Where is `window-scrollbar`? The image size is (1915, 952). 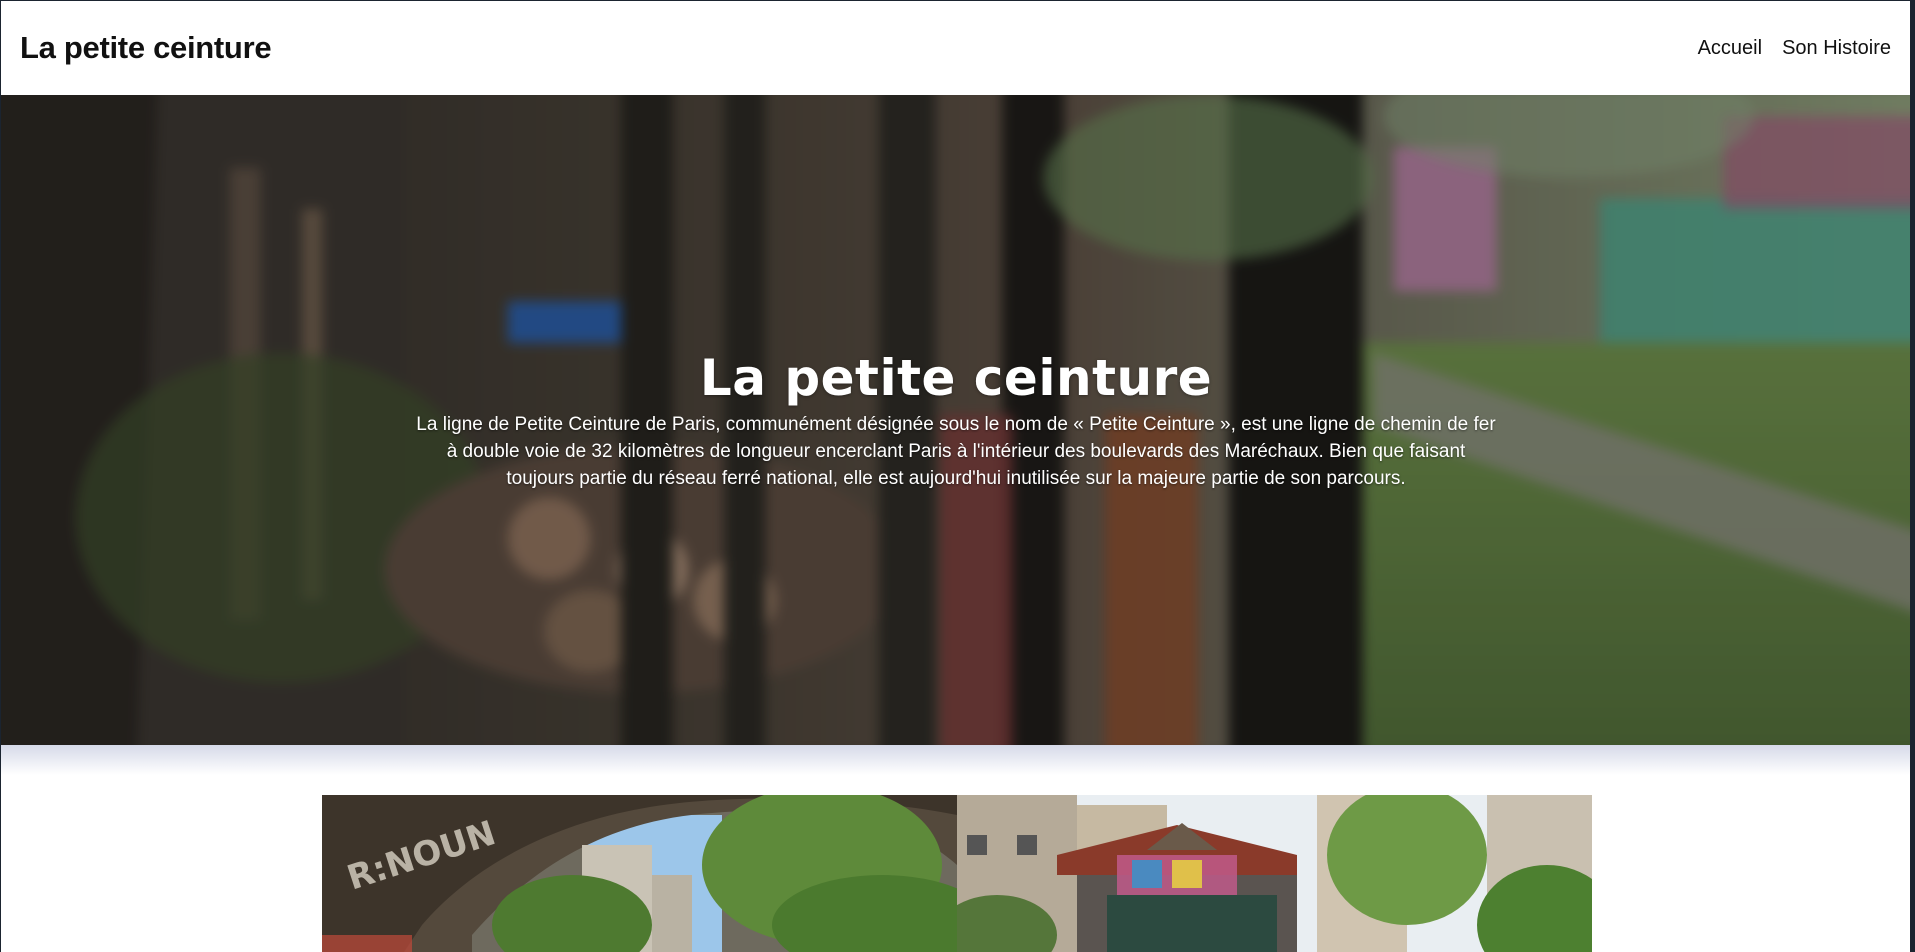
window-scrollbar is located at coordinates (1912, 476).